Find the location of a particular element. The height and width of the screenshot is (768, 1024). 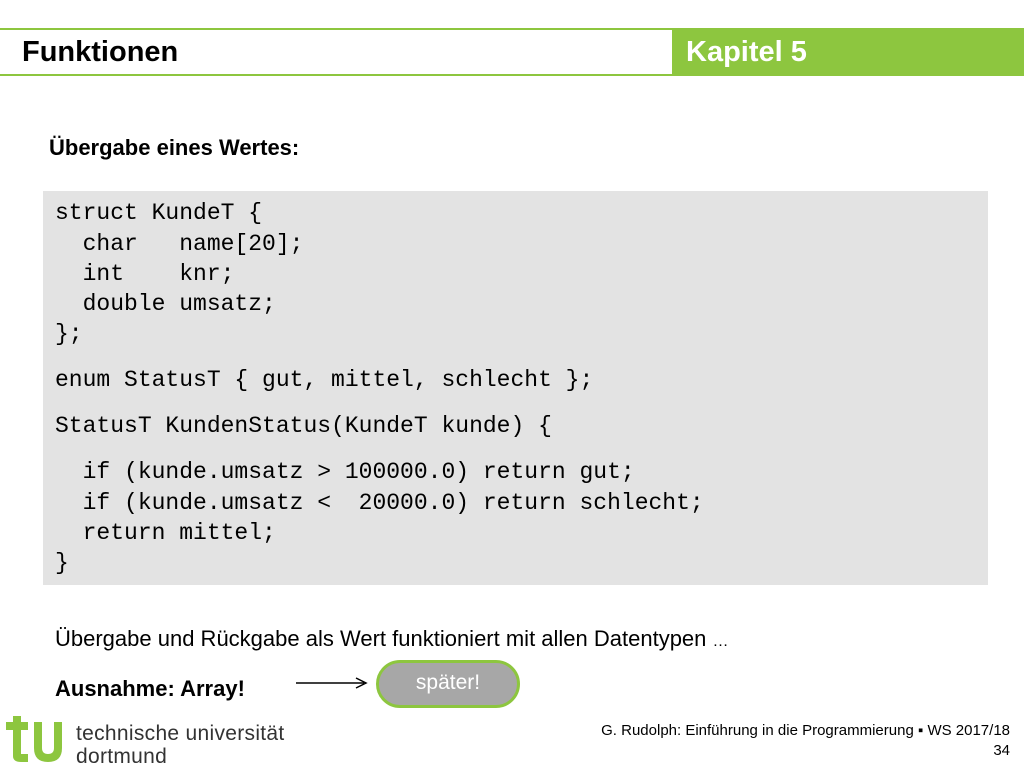

university-name-line1: technische universität is located at coordinates (180, 733).